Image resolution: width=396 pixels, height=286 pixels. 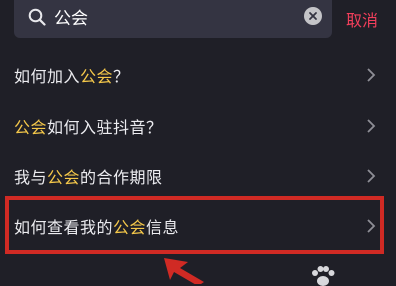 What do you see at coordinates (105, 127) in the screenshot?
I see `label-part: 如何入驻抖音？` at bounding box center [105, 127].